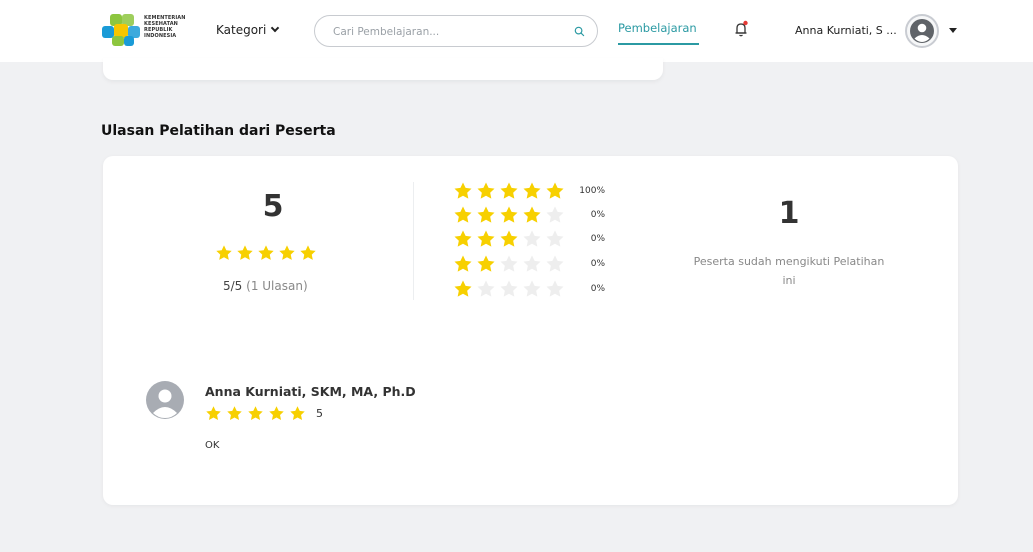  Describe the element at coordinates (413, 241) in the screenshot. I see `divider` at that location.